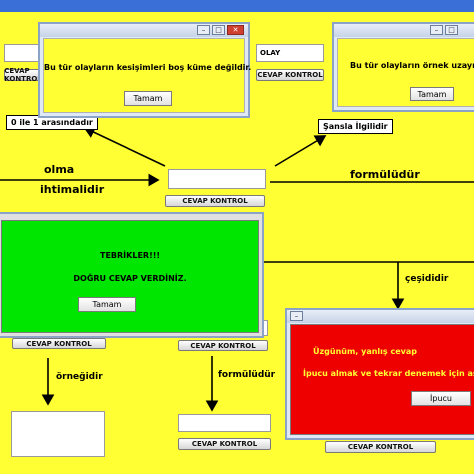  Describe the element at coordinates (247, 375) in the screenshot. I see `formuludur-bottom-label: formülüdür` at that location.